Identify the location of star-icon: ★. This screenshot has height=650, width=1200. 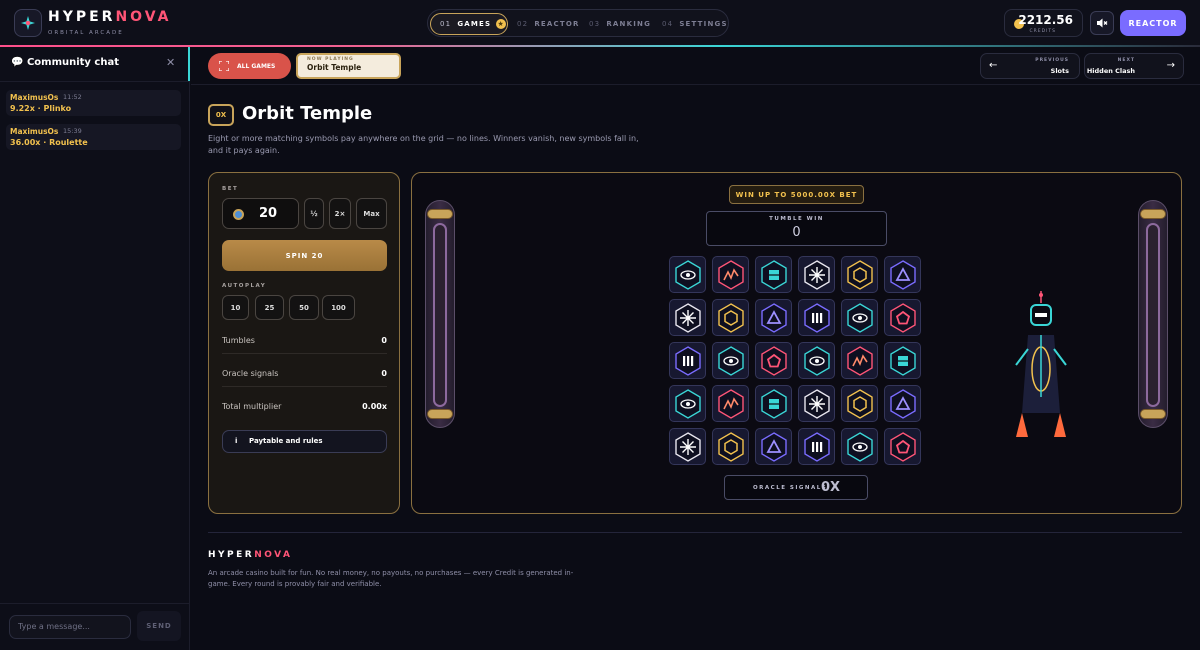
(501, 24).